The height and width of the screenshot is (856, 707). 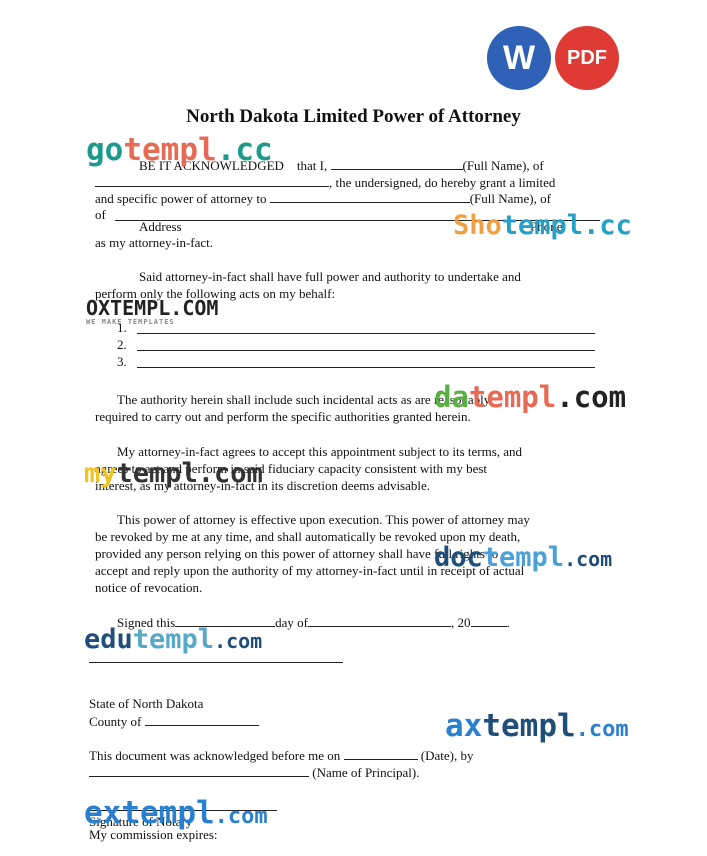 I want to click on datempl-watermark: datempl.com, so click(x=530, y=397).